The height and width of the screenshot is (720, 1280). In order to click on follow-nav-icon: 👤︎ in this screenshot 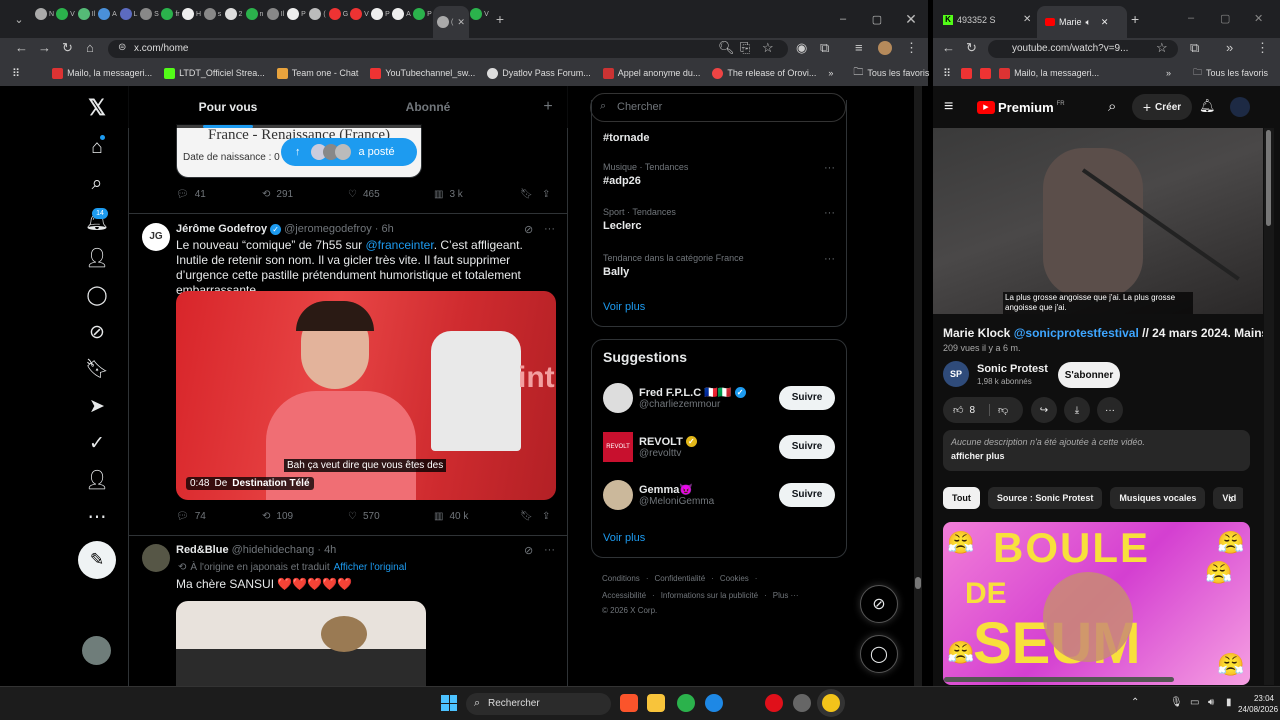, I will do `click(97, 258)`.